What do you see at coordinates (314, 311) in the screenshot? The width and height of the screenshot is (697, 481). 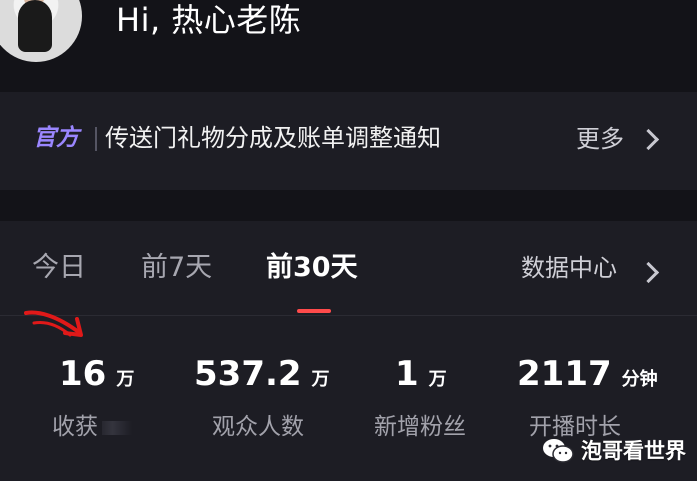 I see `active-tab-indicator` at bounding box center [314, 311].